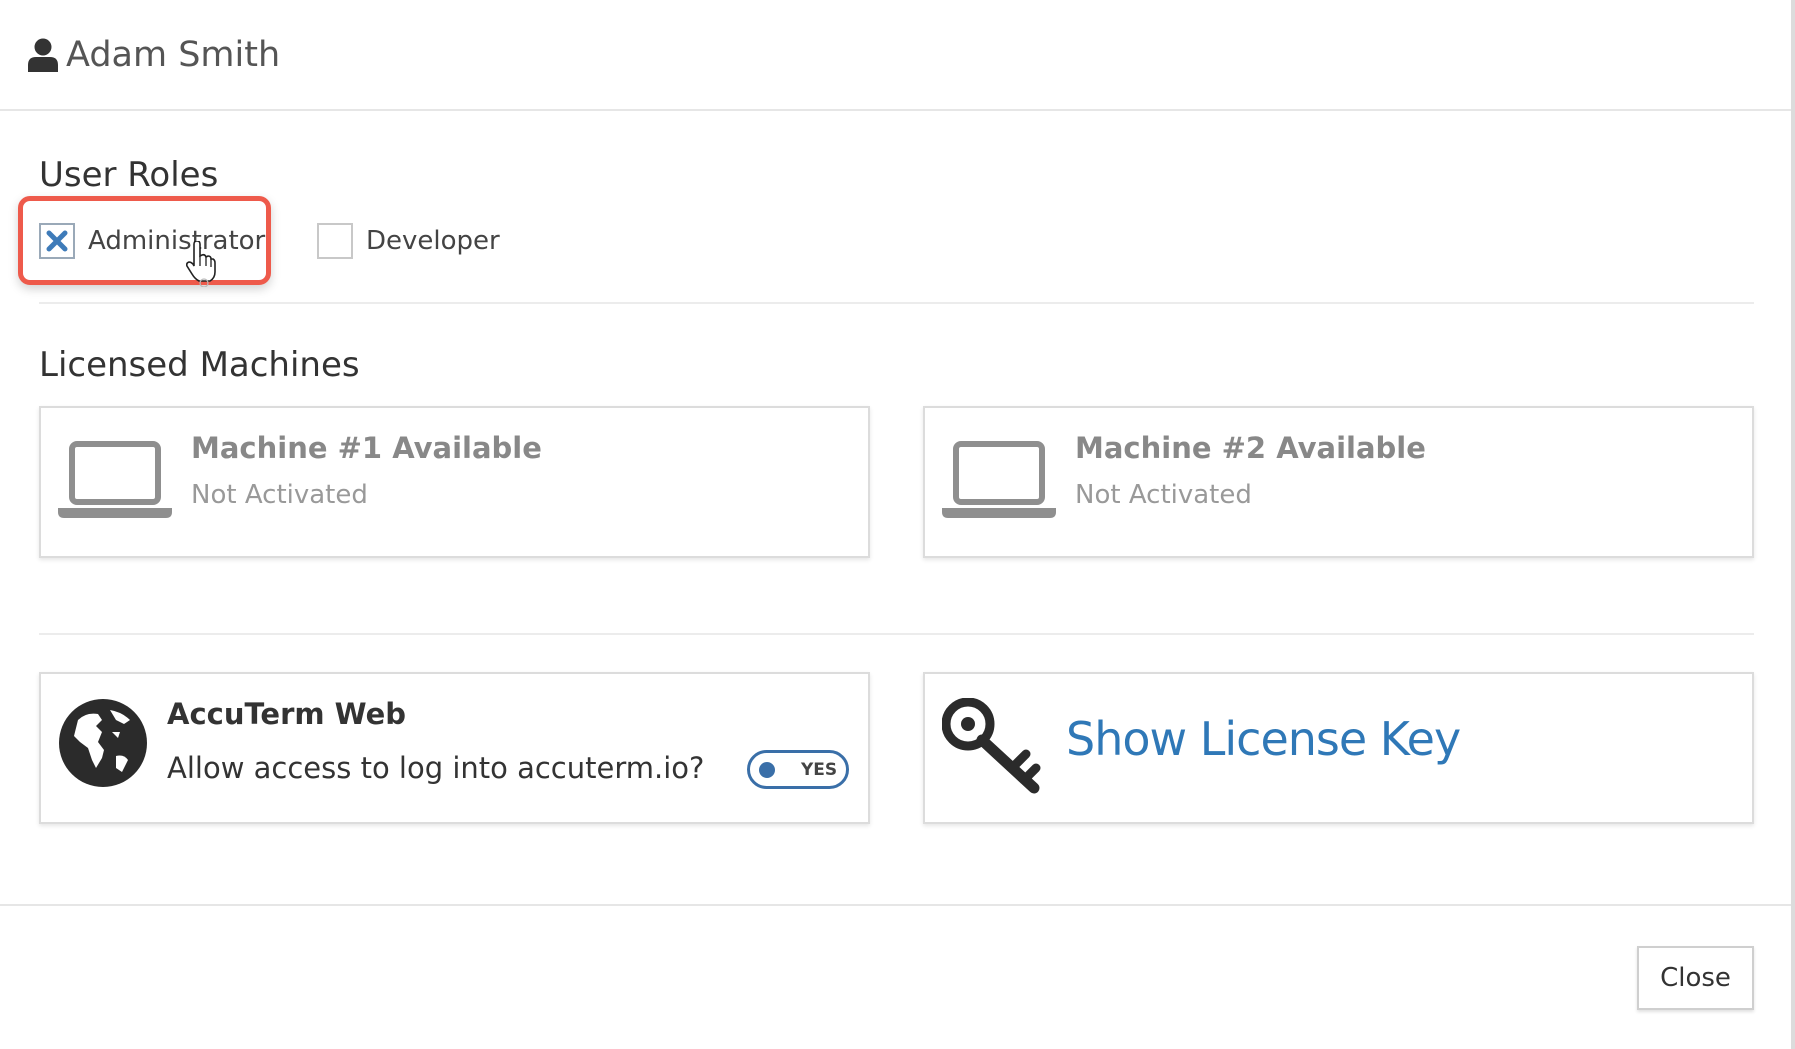 The image size is (1795, 1049). What do you see at coordinates (895, 55) in the screenshot?
I see `dialog-header: Adam Smith` at bounding box center [895, 55].